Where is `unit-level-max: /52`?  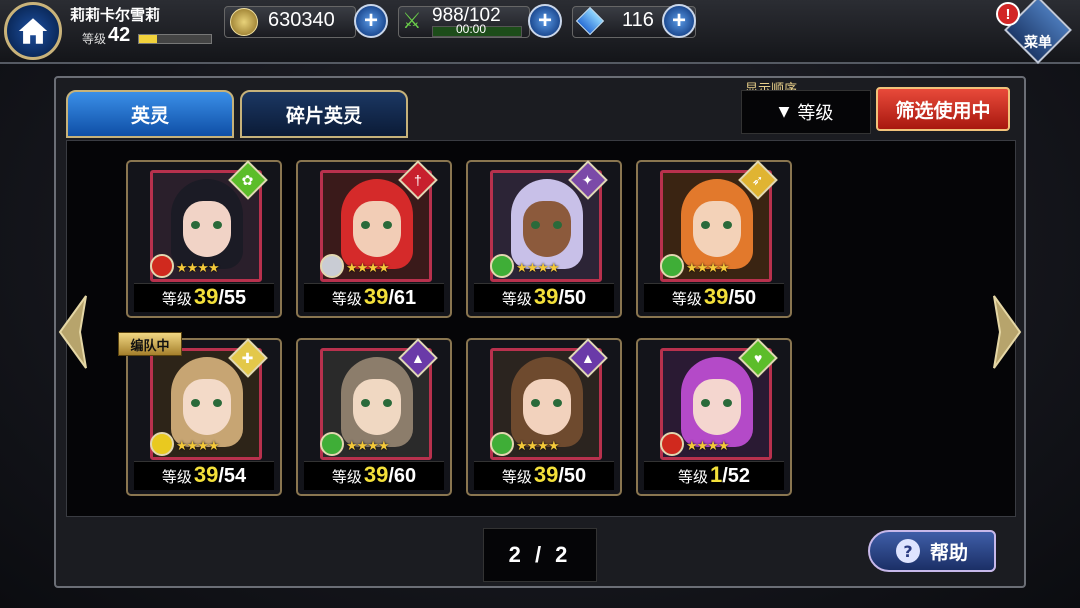 unit-level-max: /52 is located at coordinates (736, 476).